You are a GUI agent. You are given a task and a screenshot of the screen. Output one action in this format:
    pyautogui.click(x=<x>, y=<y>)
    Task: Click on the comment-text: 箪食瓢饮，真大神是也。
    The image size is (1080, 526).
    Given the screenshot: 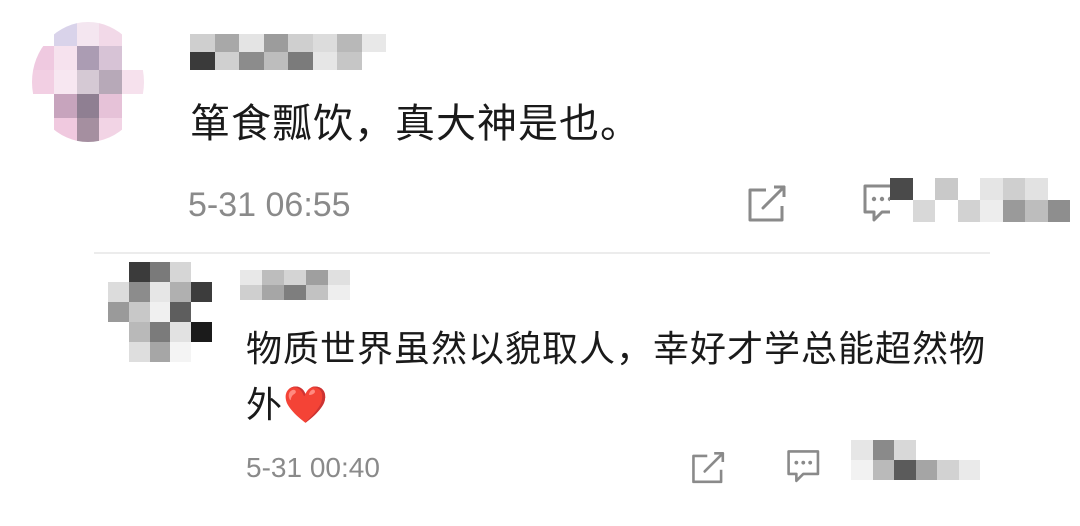 What is the action you would take?
    pyautogui.click(x=415, y=124)
    